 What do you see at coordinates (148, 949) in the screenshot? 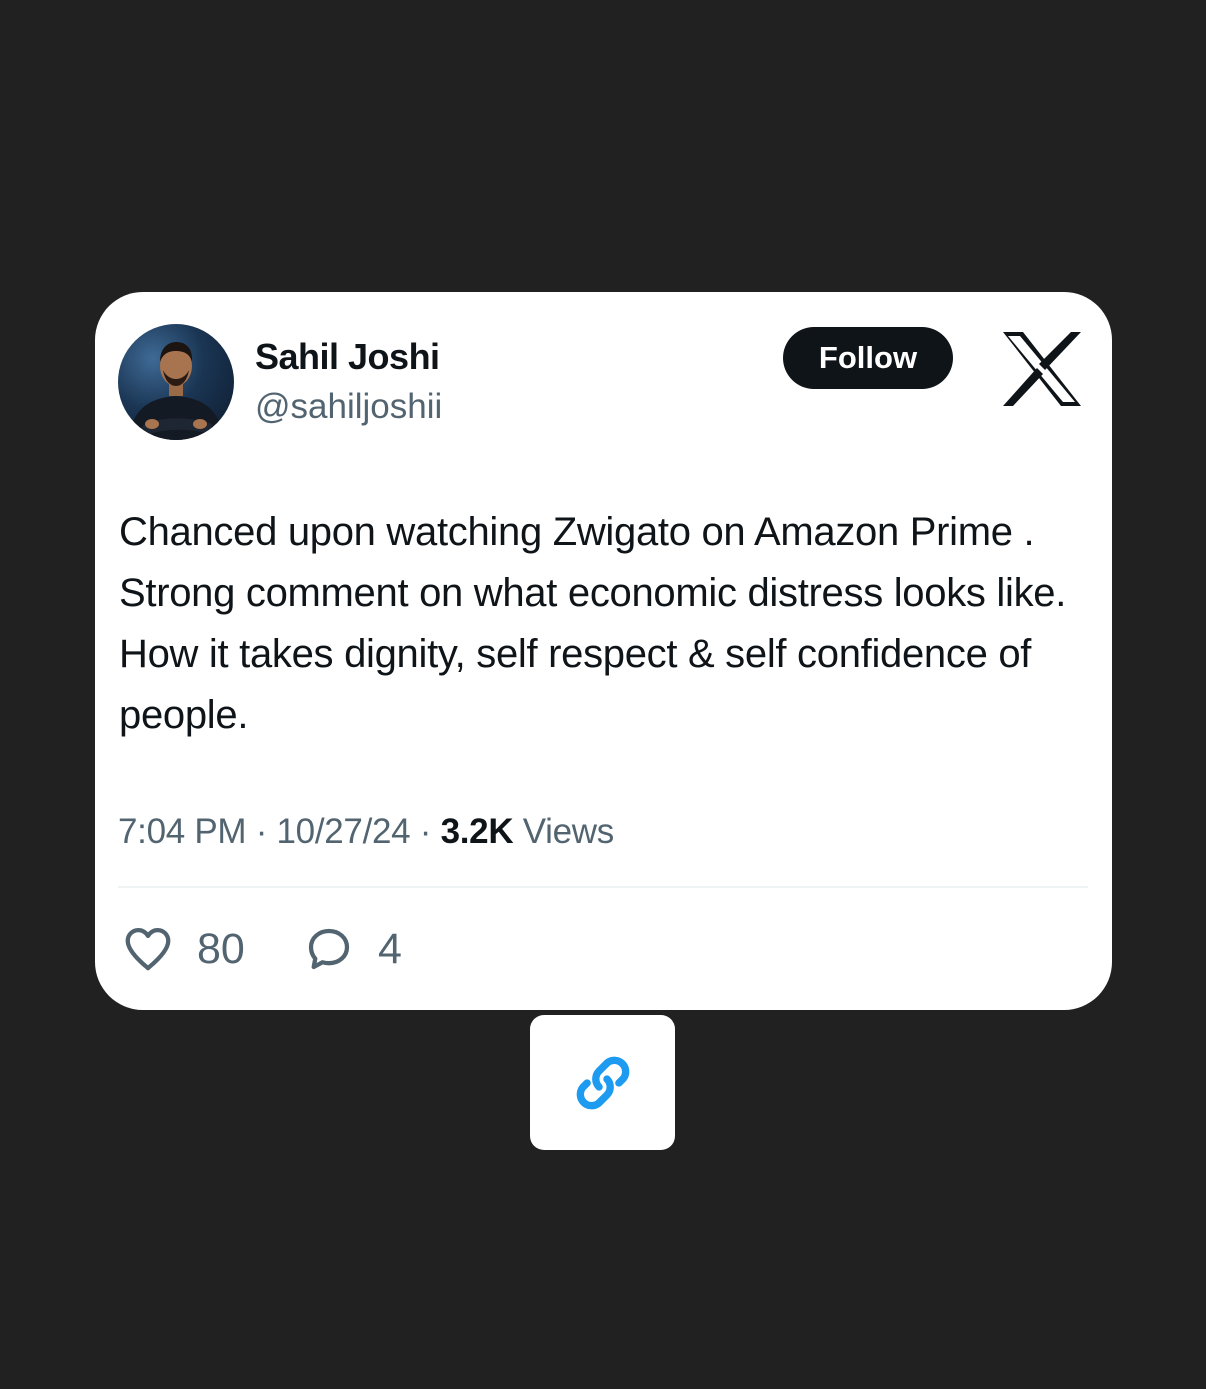
I see `heart-icon` at bounding box center [148, 949].